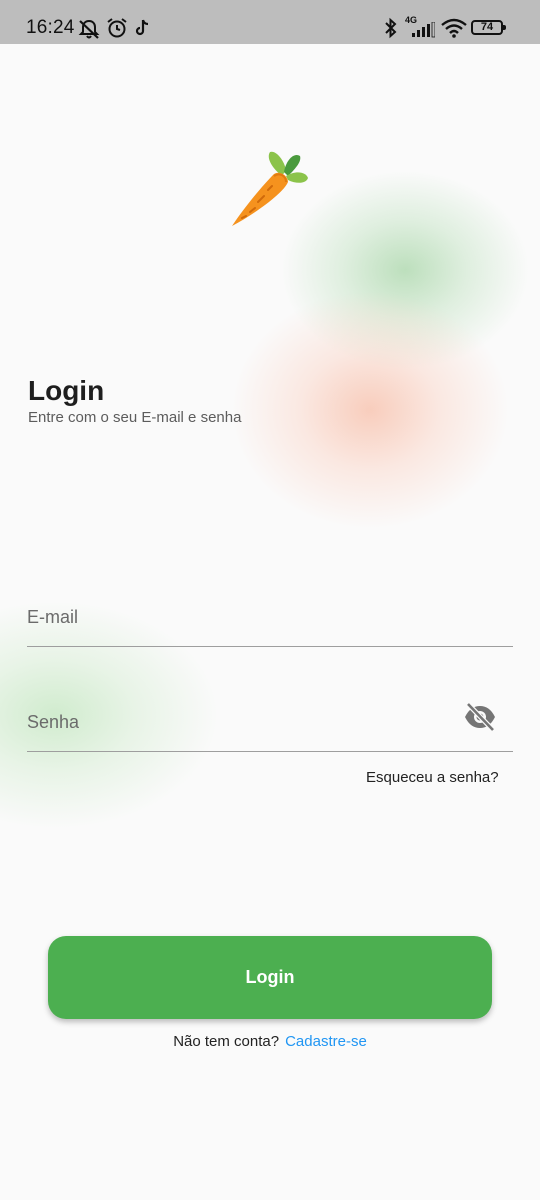 The width and height of the screenshot is (540, 1200). I want to click on login-button: Login, so click(270, 977).